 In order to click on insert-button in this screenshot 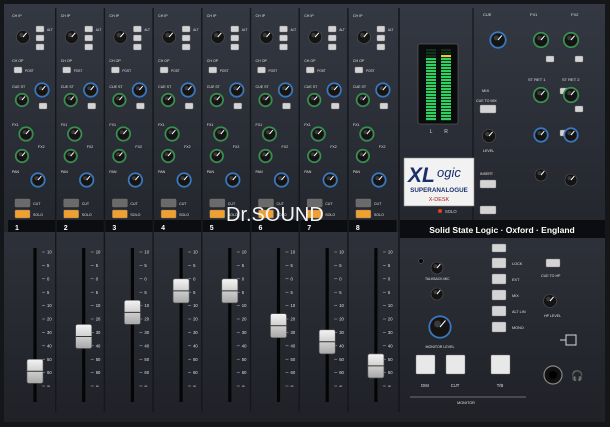, I will do `click(488, 184)`.